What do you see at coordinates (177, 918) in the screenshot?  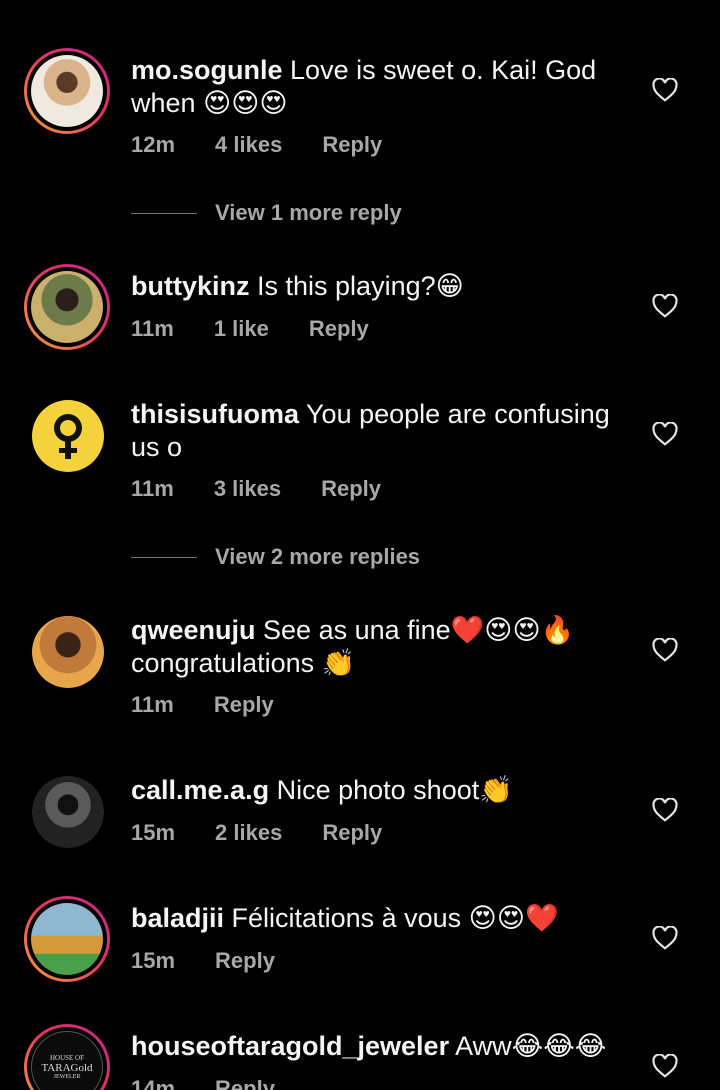 I see `username: baladjii` at bounding box center [177, 918].